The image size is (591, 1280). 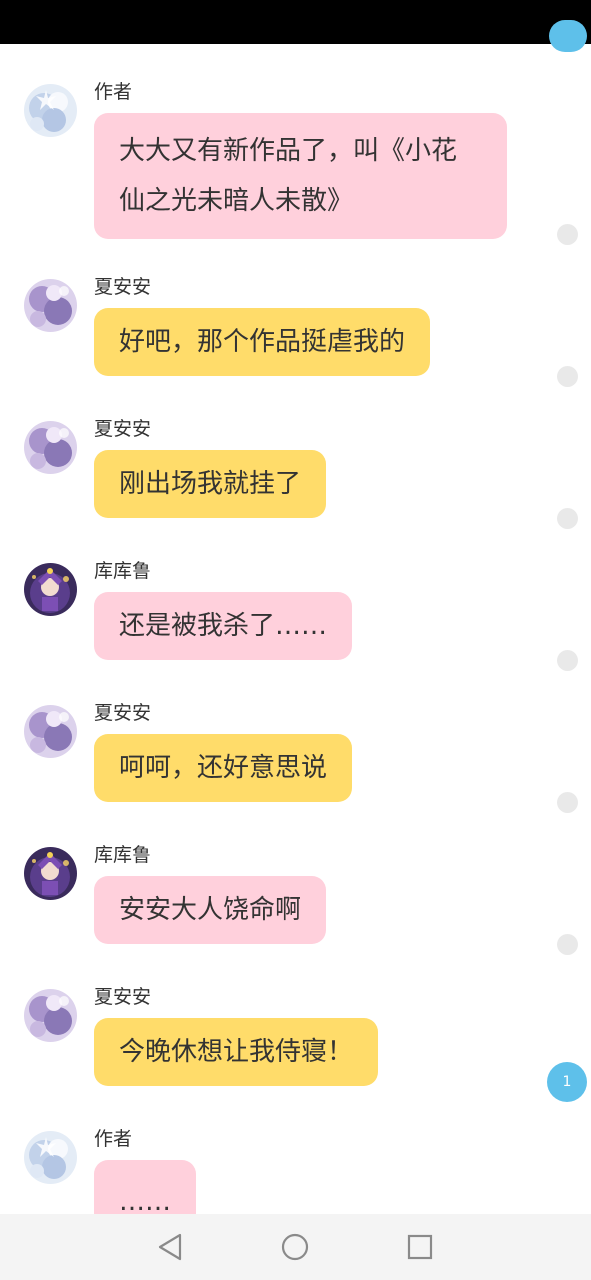 What do you see at coordinates (236, 1052) in the screenshot?
I see `message-bubble: 今晚休想让我侍寝！` at bounding box center [236, 1052].